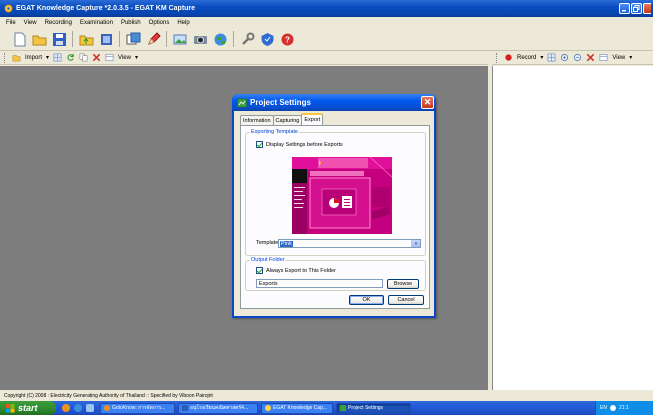  I want to click on folder-icon, so click(86, 40).